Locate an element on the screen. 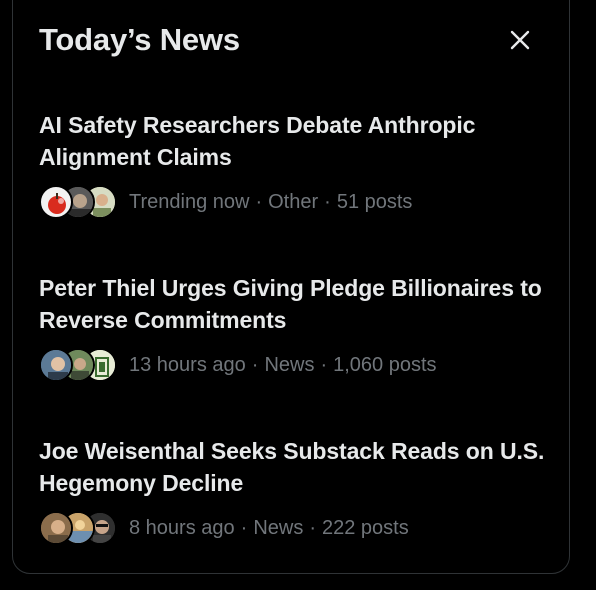 The width and height of the screenshot is (596, 590). close-button is located at coordinates (520, 40).